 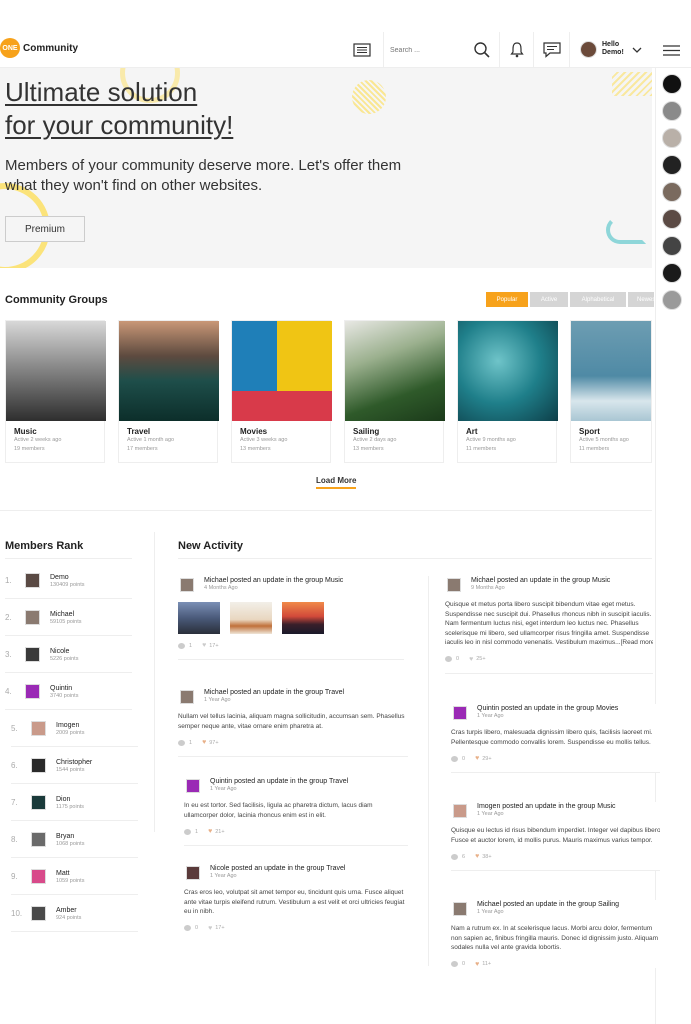 I want to click on tab-newest: Newest, so click(x=641, y=299).